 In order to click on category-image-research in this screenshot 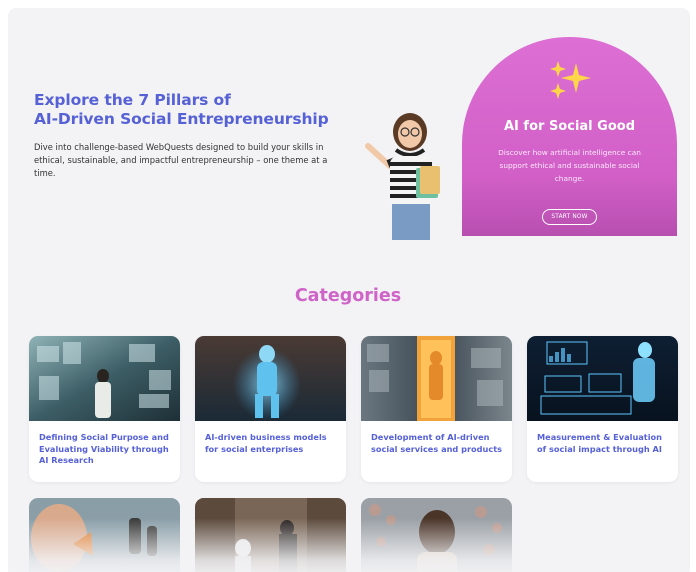, I will do `click(104, 378)`.